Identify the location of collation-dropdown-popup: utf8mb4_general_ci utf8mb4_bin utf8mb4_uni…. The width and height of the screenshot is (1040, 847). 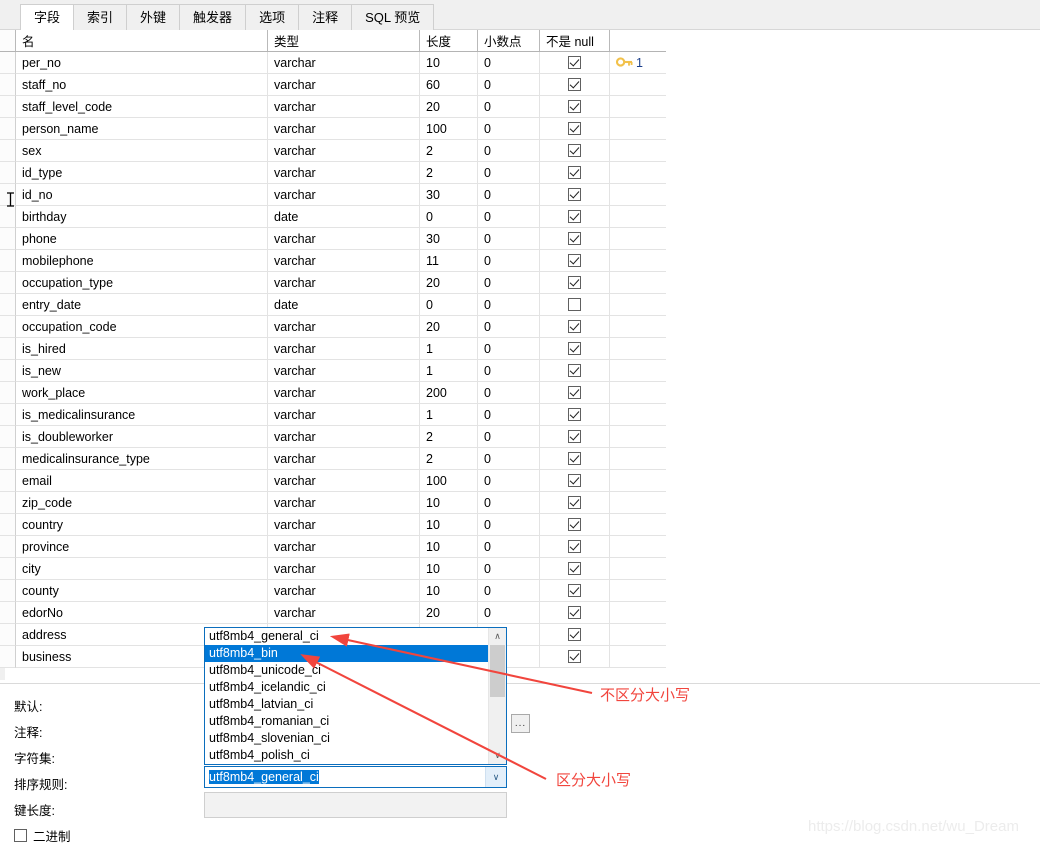
(355, 696).